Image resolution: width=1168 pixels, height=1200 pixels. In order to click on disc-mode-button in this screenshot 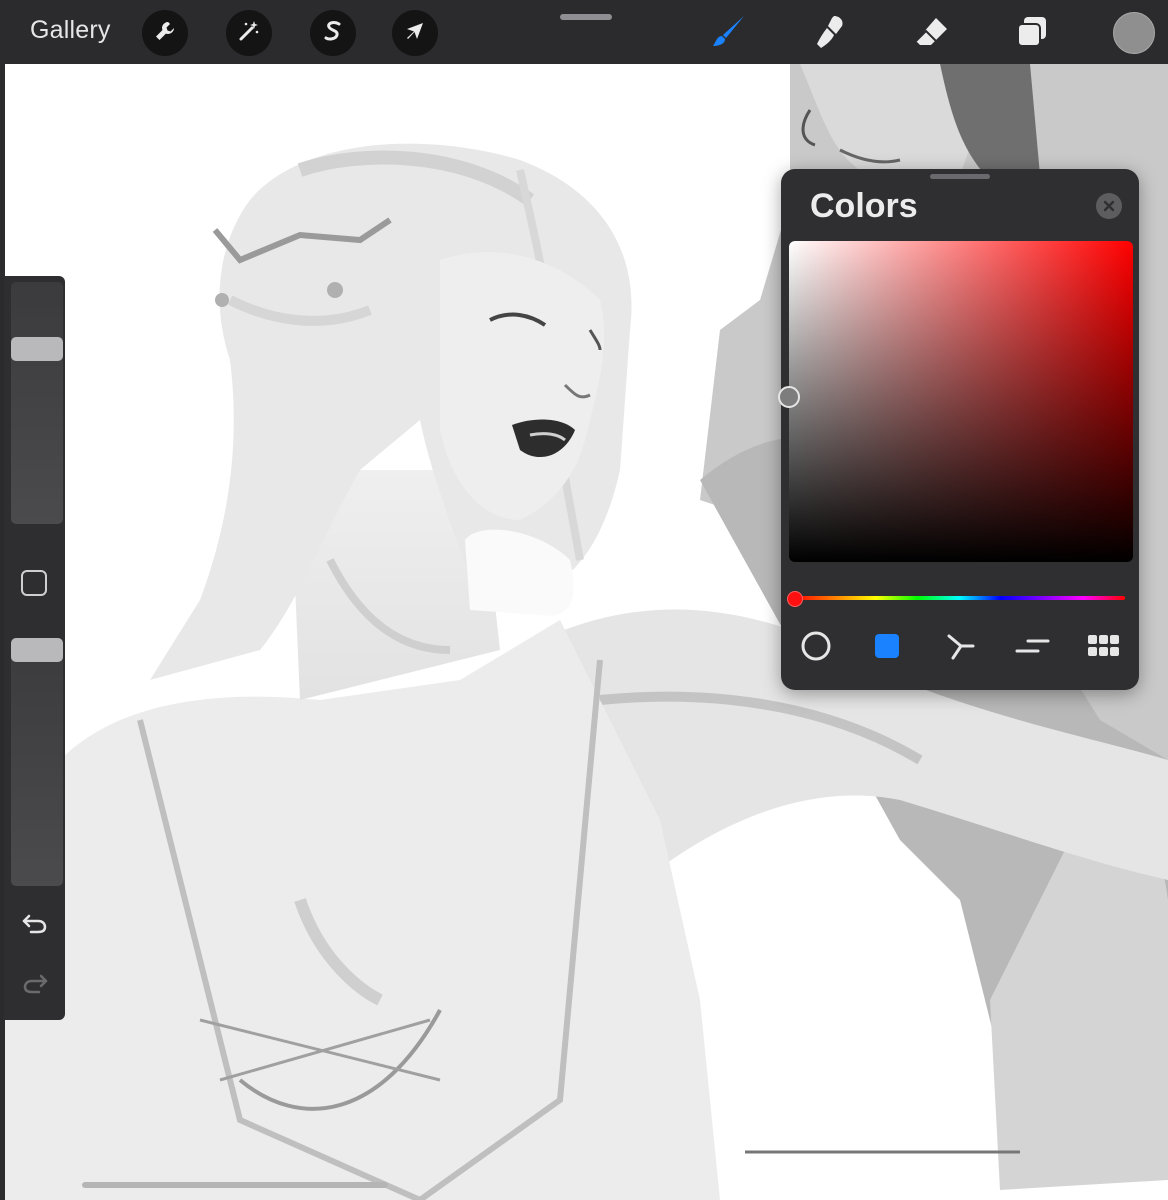, I will do `click(816, 648)`.